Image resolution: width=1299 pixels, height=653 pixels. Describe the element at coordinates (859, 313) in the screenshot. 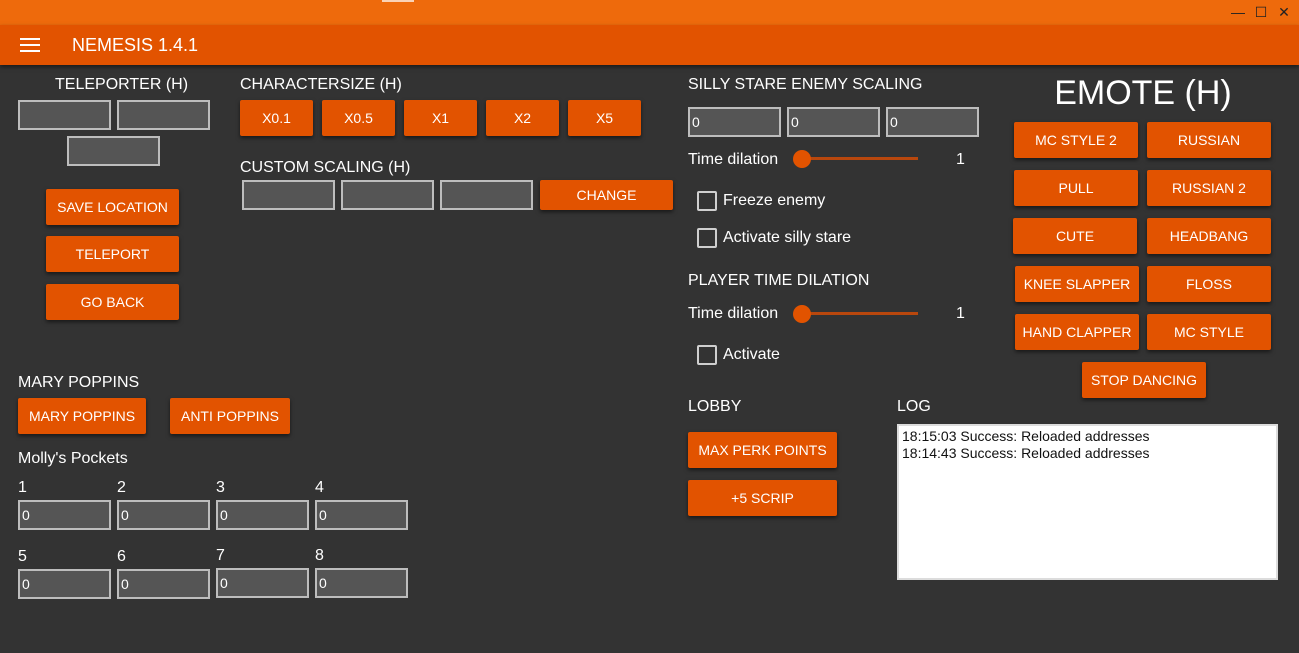

I see `player-time-dilation-track` at that location.